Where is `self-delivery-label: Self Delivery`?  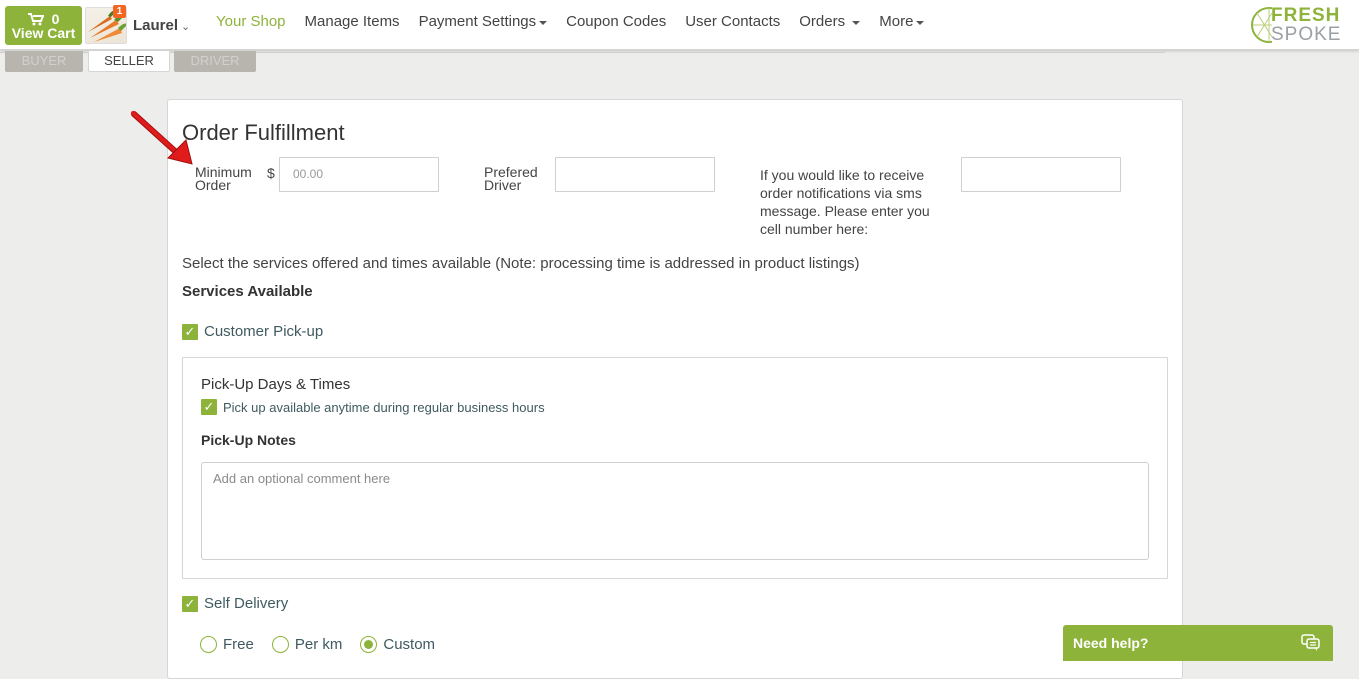 self-delivery-label: Self Delivery is located at coordinates (246, 603).